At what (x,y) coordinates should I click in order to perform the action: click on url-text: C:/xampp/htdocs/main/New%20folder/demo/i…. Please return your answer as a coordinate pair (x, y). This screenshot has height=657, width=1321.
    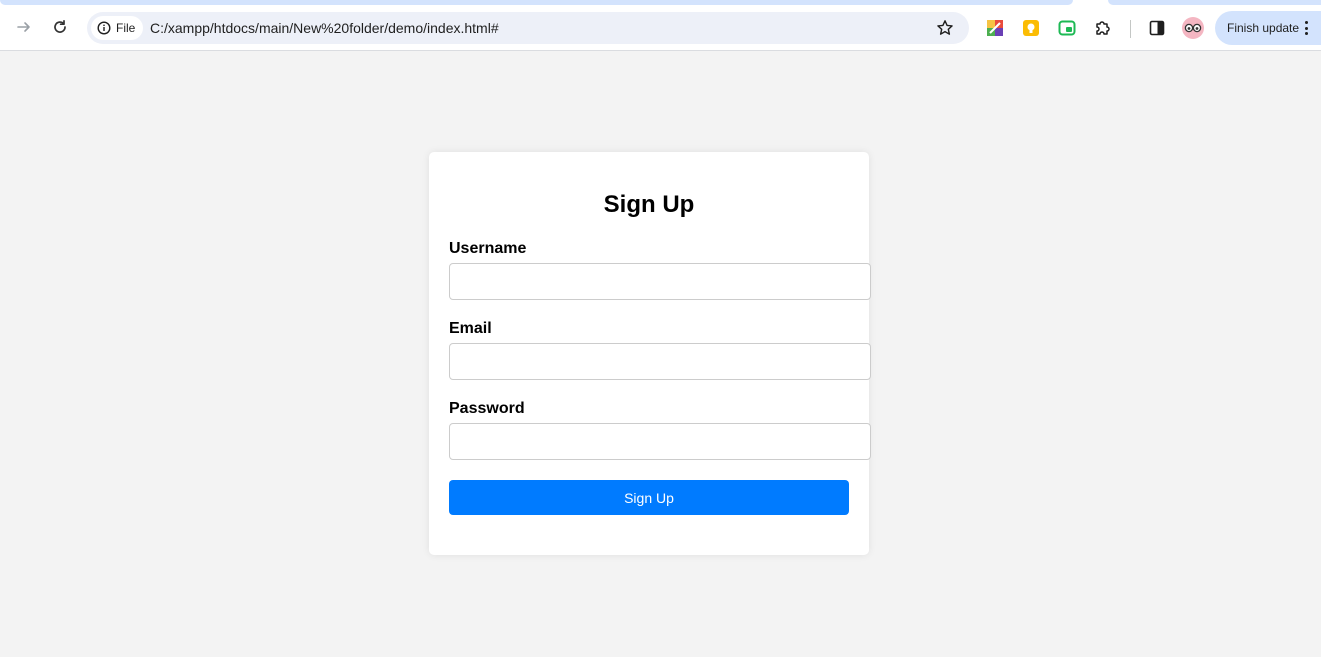
    Looking at the image, I should click on (324, 28).